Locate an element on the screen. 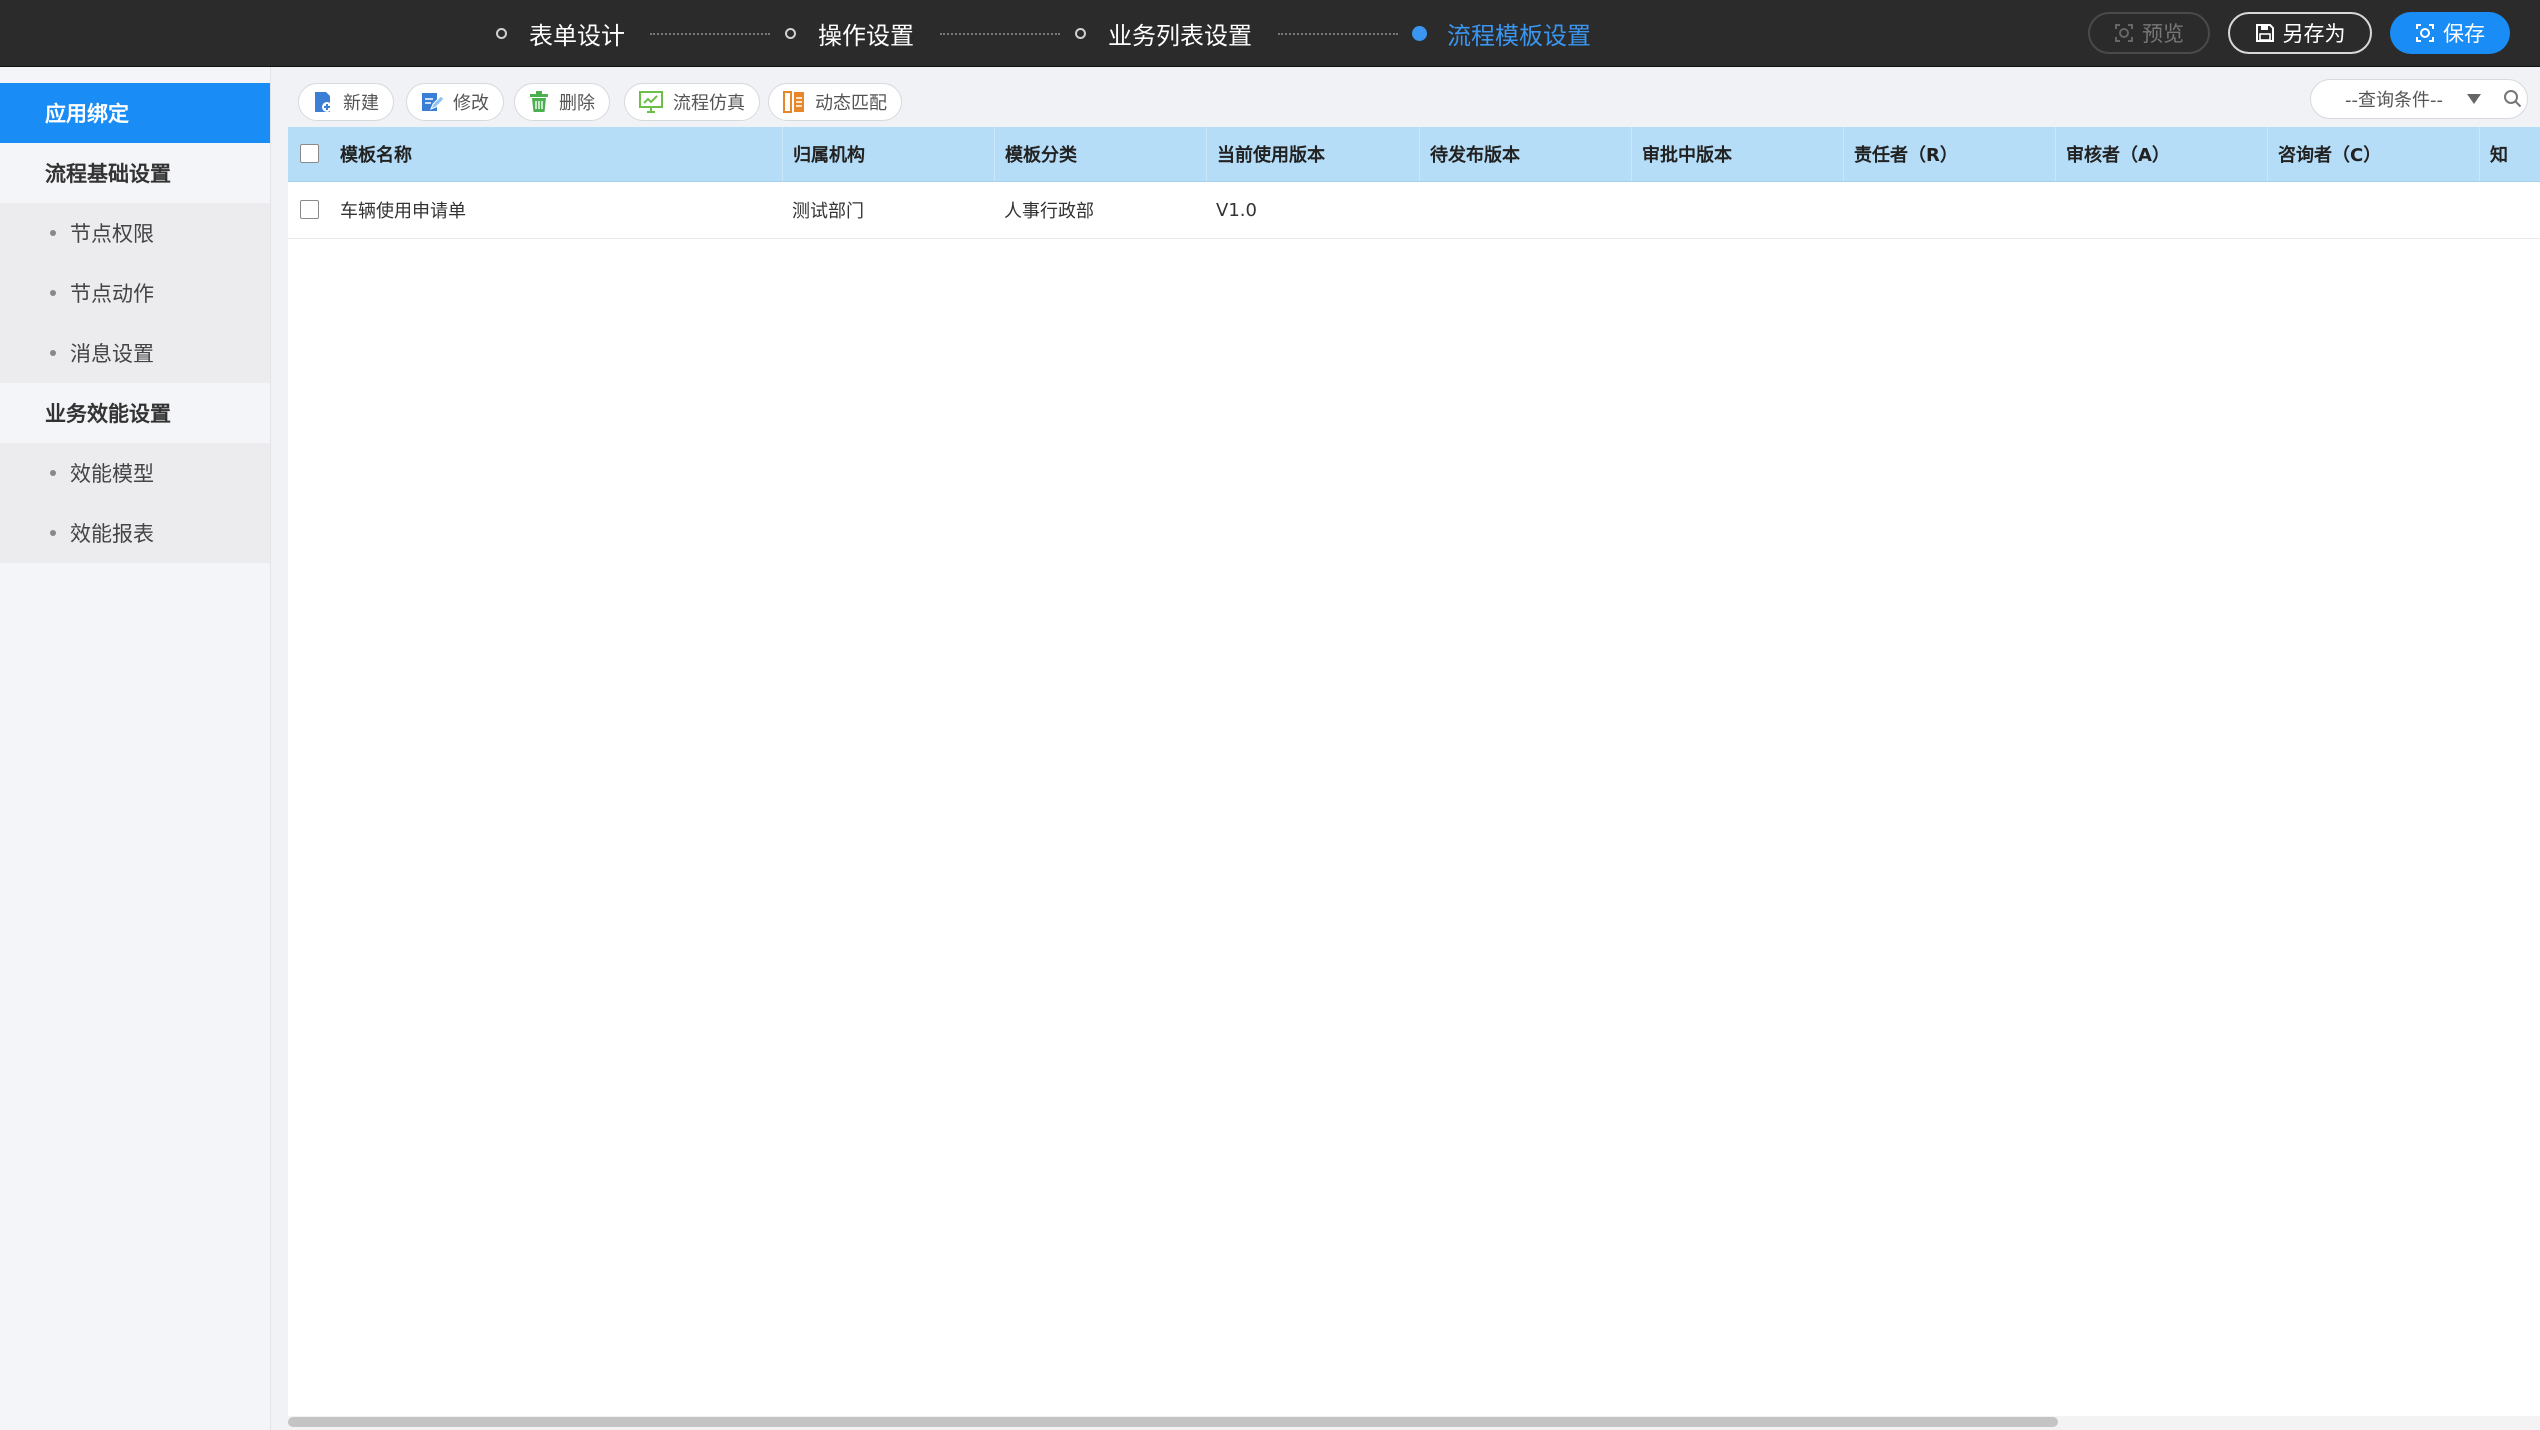 This screenshot has width=2540, height=1430. edit-icon is located at coordinates (432, 102).